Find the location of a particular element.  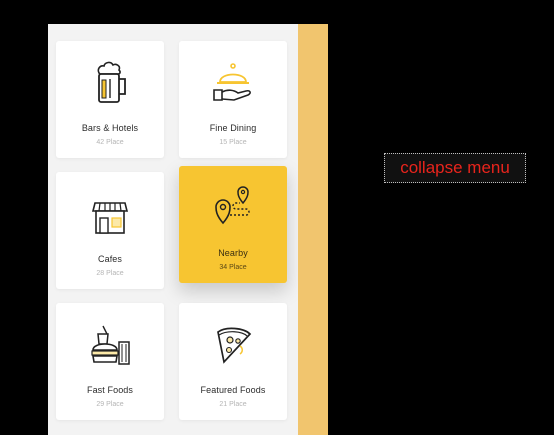

route-pin-icon is located at coordinates (233, 208).